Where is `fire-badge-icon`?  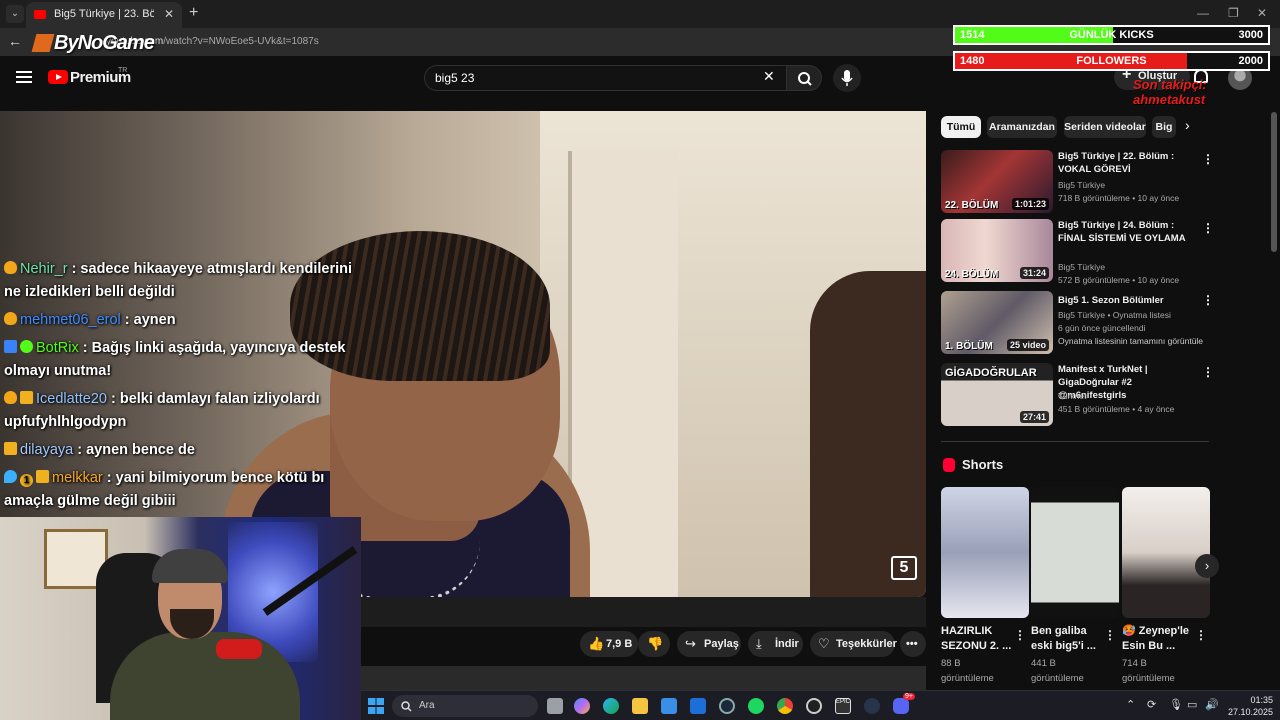 fire-badge-icon is located at coordinates (10, 397).